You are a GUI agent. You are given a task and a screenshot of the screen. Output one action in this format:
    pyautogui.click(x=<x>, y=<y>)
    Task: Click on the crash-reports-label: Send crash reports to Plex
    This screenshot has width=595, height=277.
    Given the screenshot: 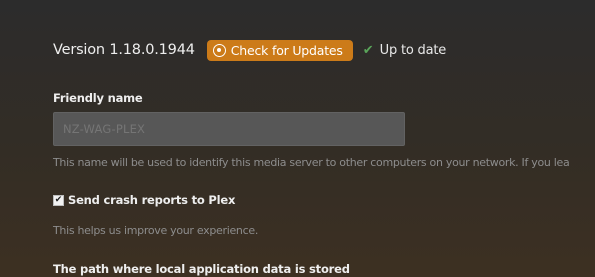 What is the action you would take?
    pyautogui.click(x=151, y=200)
    